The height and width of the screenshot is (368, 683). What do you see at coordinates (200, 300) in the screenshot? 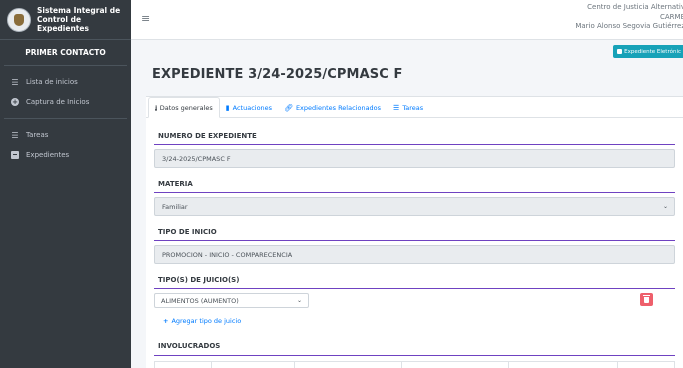
I see `tipo-juicio-value: ALIMENTOS (AUMENTO)` at bounding box center [200, 300].